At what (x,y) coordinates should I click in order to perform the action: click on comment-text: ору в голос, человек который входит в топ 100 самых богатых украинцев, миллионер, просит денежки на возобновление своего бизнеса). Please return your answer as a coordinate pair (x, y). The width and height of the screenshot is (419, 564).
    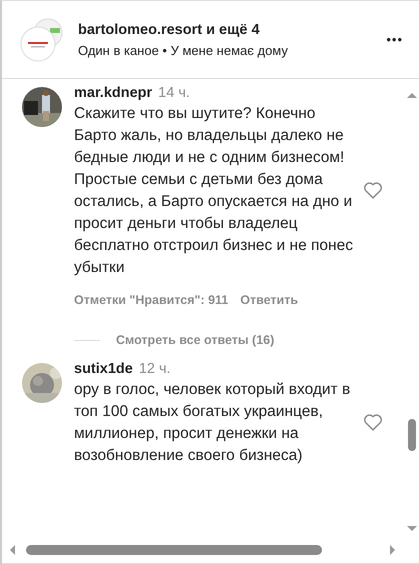
    Looking at the image, I should click on (213, 423).